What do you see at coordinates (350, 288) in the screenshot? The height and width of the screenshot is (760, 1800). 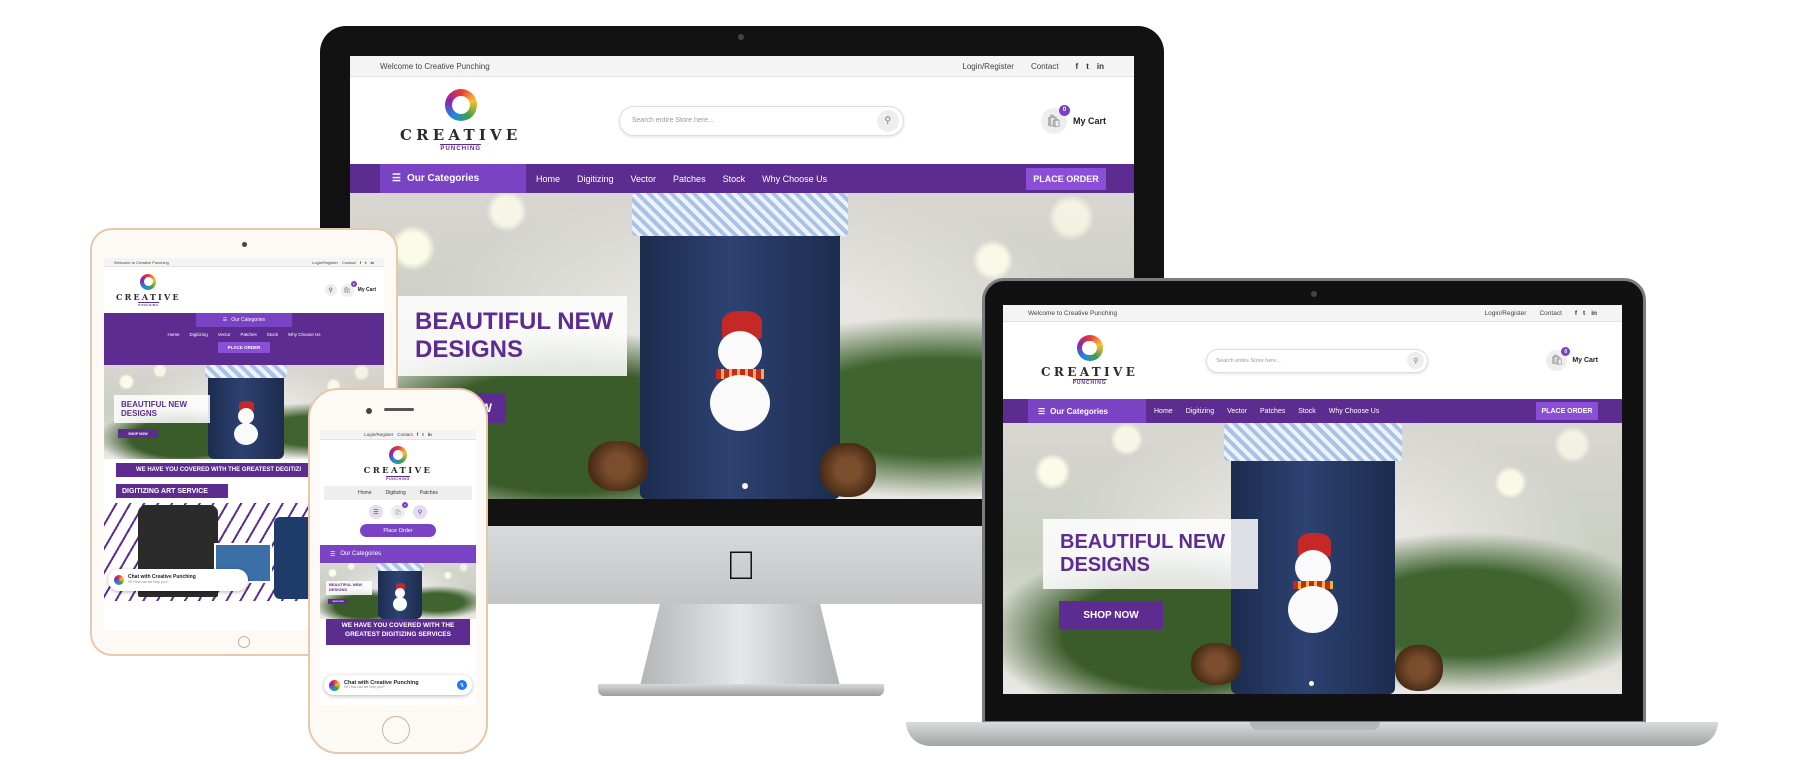 I see `cart-button: ⚲ 🛍 0 My Cart` at bounding box center [350, 288].